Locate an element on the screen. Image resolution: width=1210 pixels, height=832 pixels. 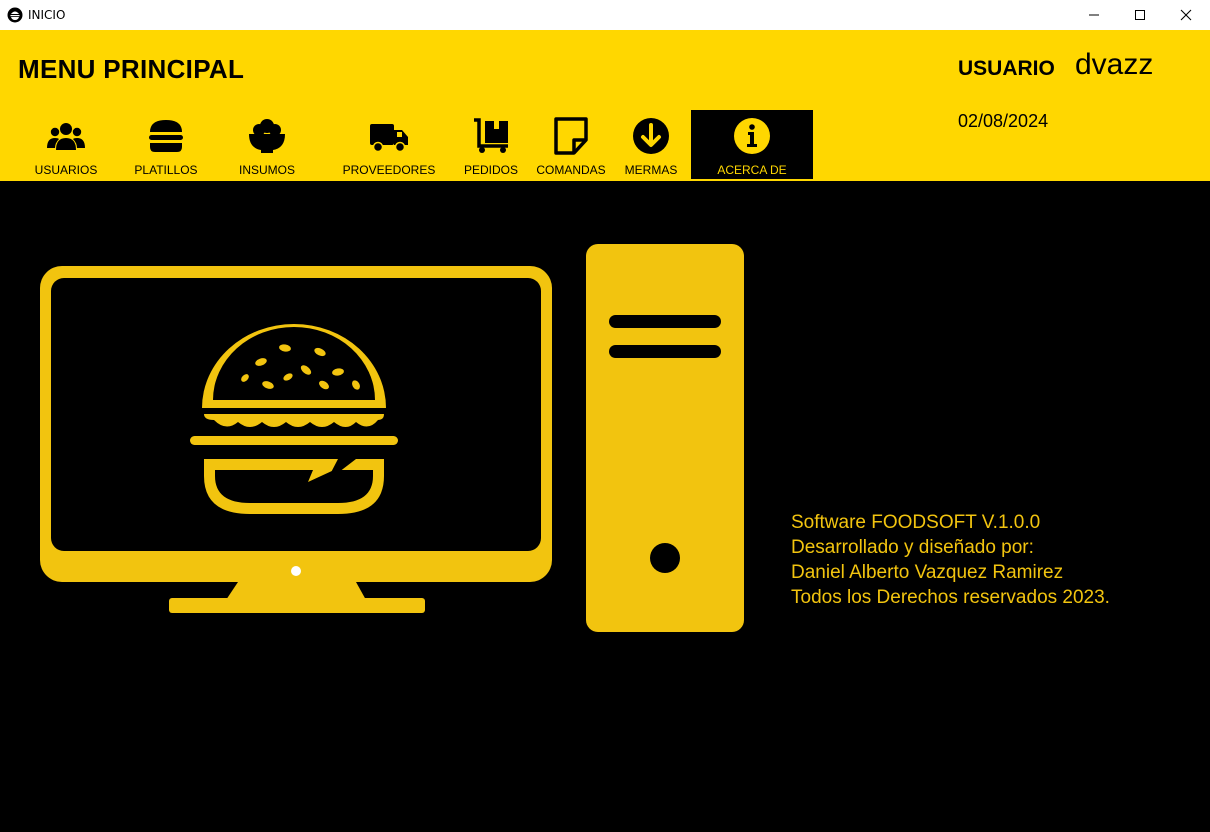
burger-logo-icon is located at coordinates (15, 15).